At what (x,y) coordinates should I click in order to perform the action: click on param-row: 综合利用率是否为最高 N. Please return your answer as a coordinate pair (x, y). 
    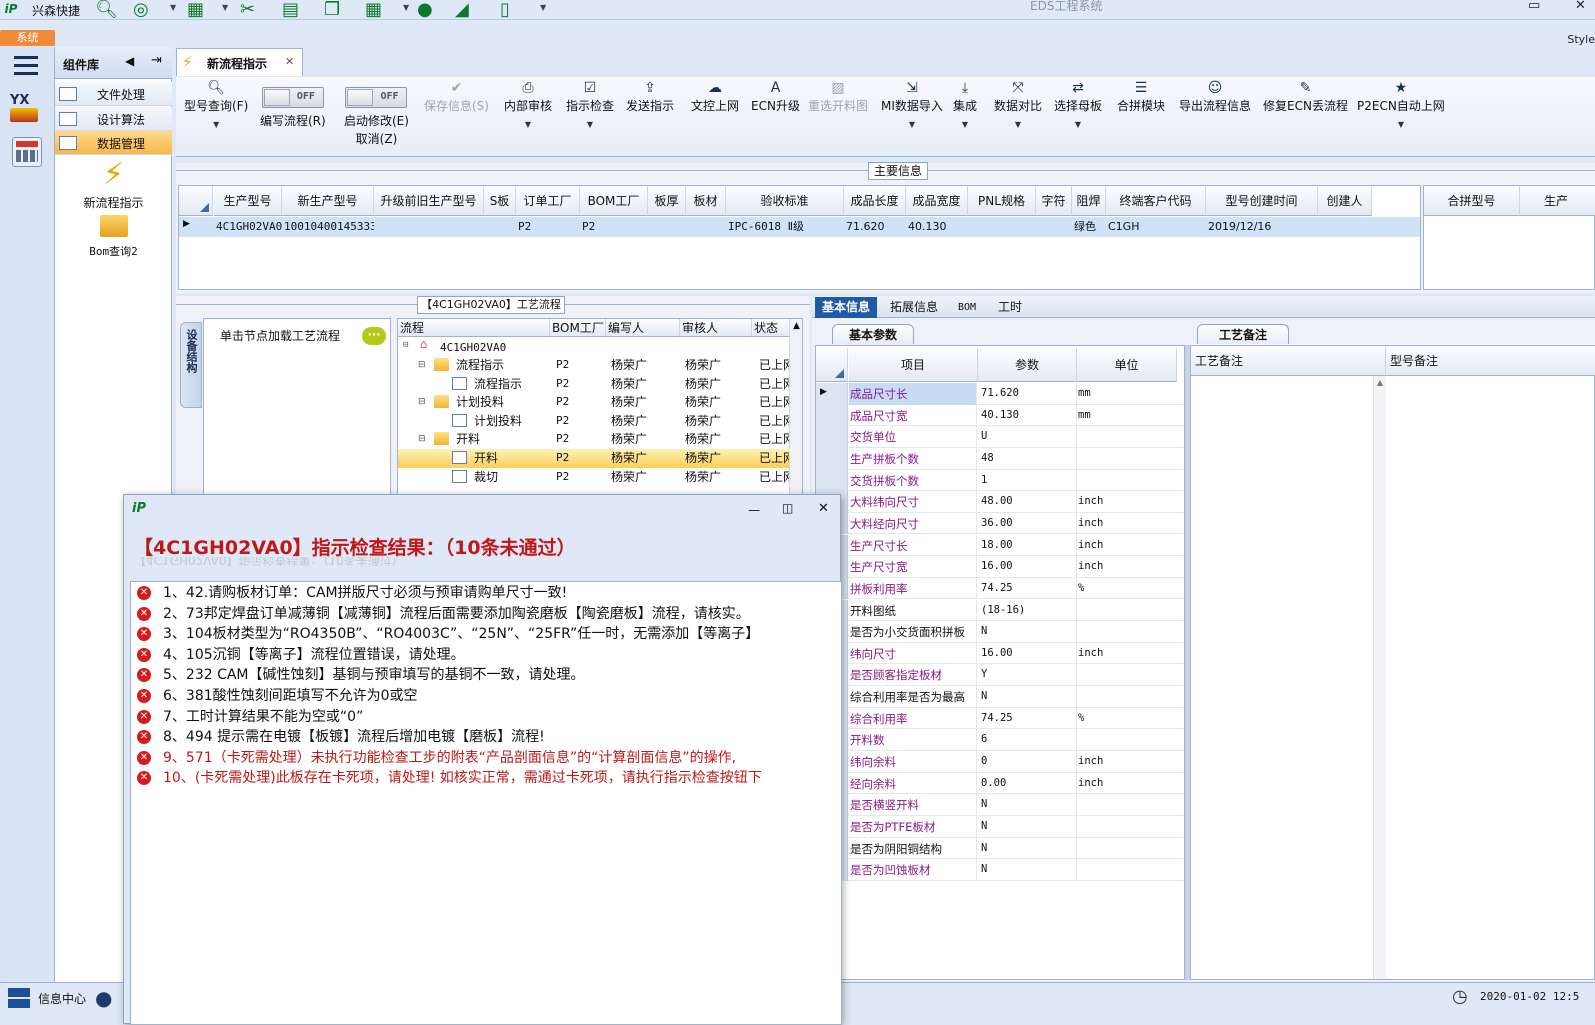
    Looking at the image, I should click on (1000, 697).